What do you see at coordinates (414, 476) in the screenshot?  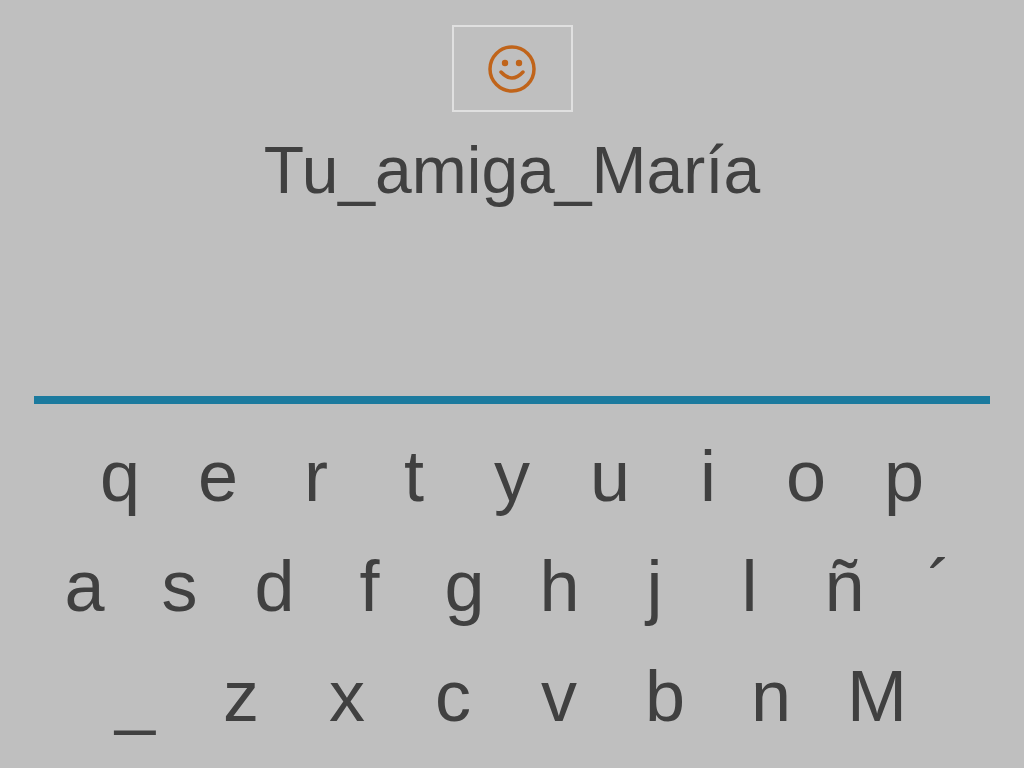 I see `letter-key: t` at bounding box center [414, 476].